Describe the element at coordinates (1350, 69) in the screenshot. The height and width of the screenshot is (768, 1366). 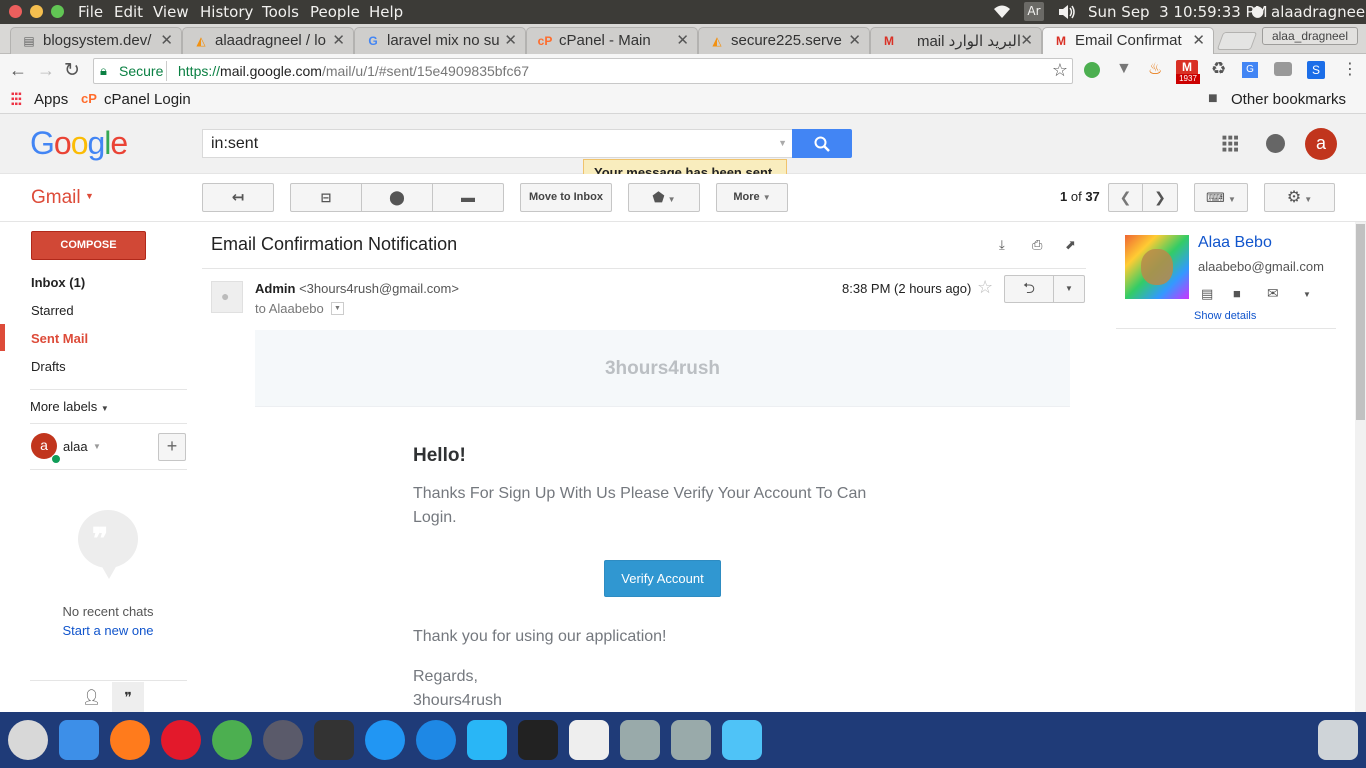
I see `chrome-menu-icon: ⋮` at that location.